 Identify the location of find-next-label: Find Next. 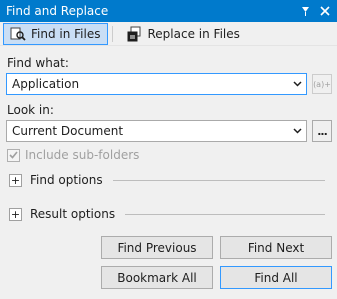
(276, 247).